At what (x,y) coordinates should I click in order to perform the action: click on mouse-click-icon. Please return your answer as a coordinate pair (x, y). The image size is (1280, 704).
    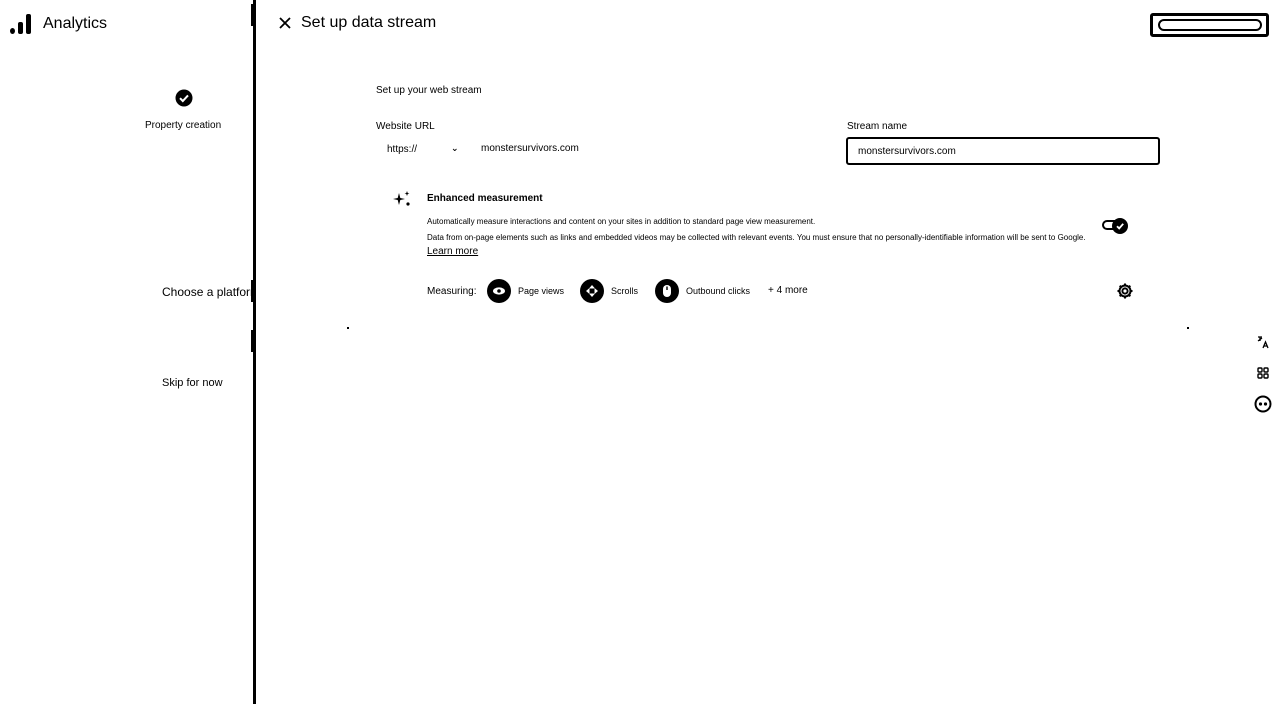
    Looking at the image, I should click on (667, 291).